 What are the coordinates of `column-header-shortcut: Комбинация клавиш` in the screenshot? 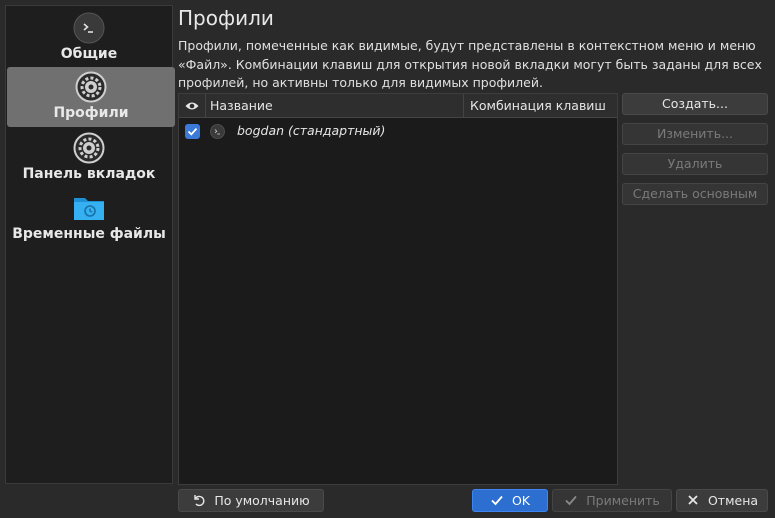 It's located at (540, 105).